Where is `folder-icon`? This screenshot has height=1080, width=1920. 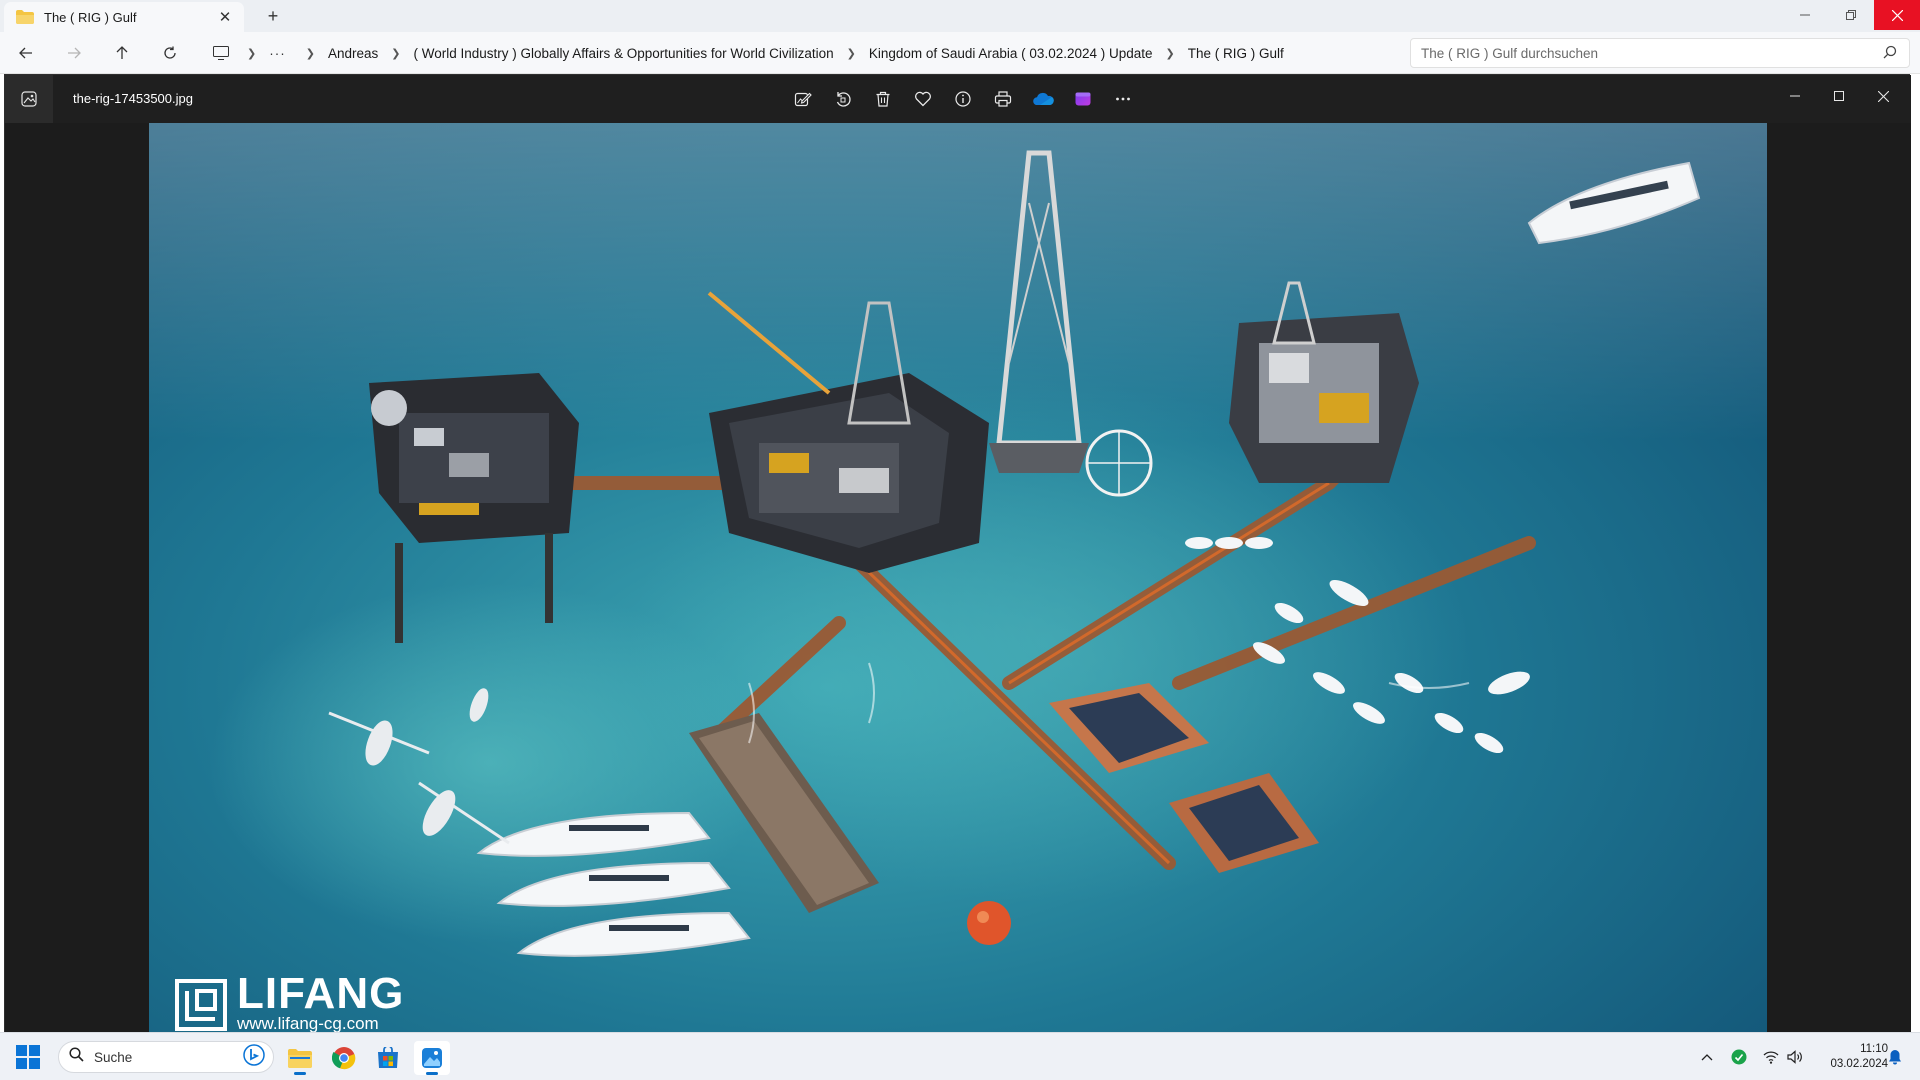 folder-icon is located at coordinates (25, 17).